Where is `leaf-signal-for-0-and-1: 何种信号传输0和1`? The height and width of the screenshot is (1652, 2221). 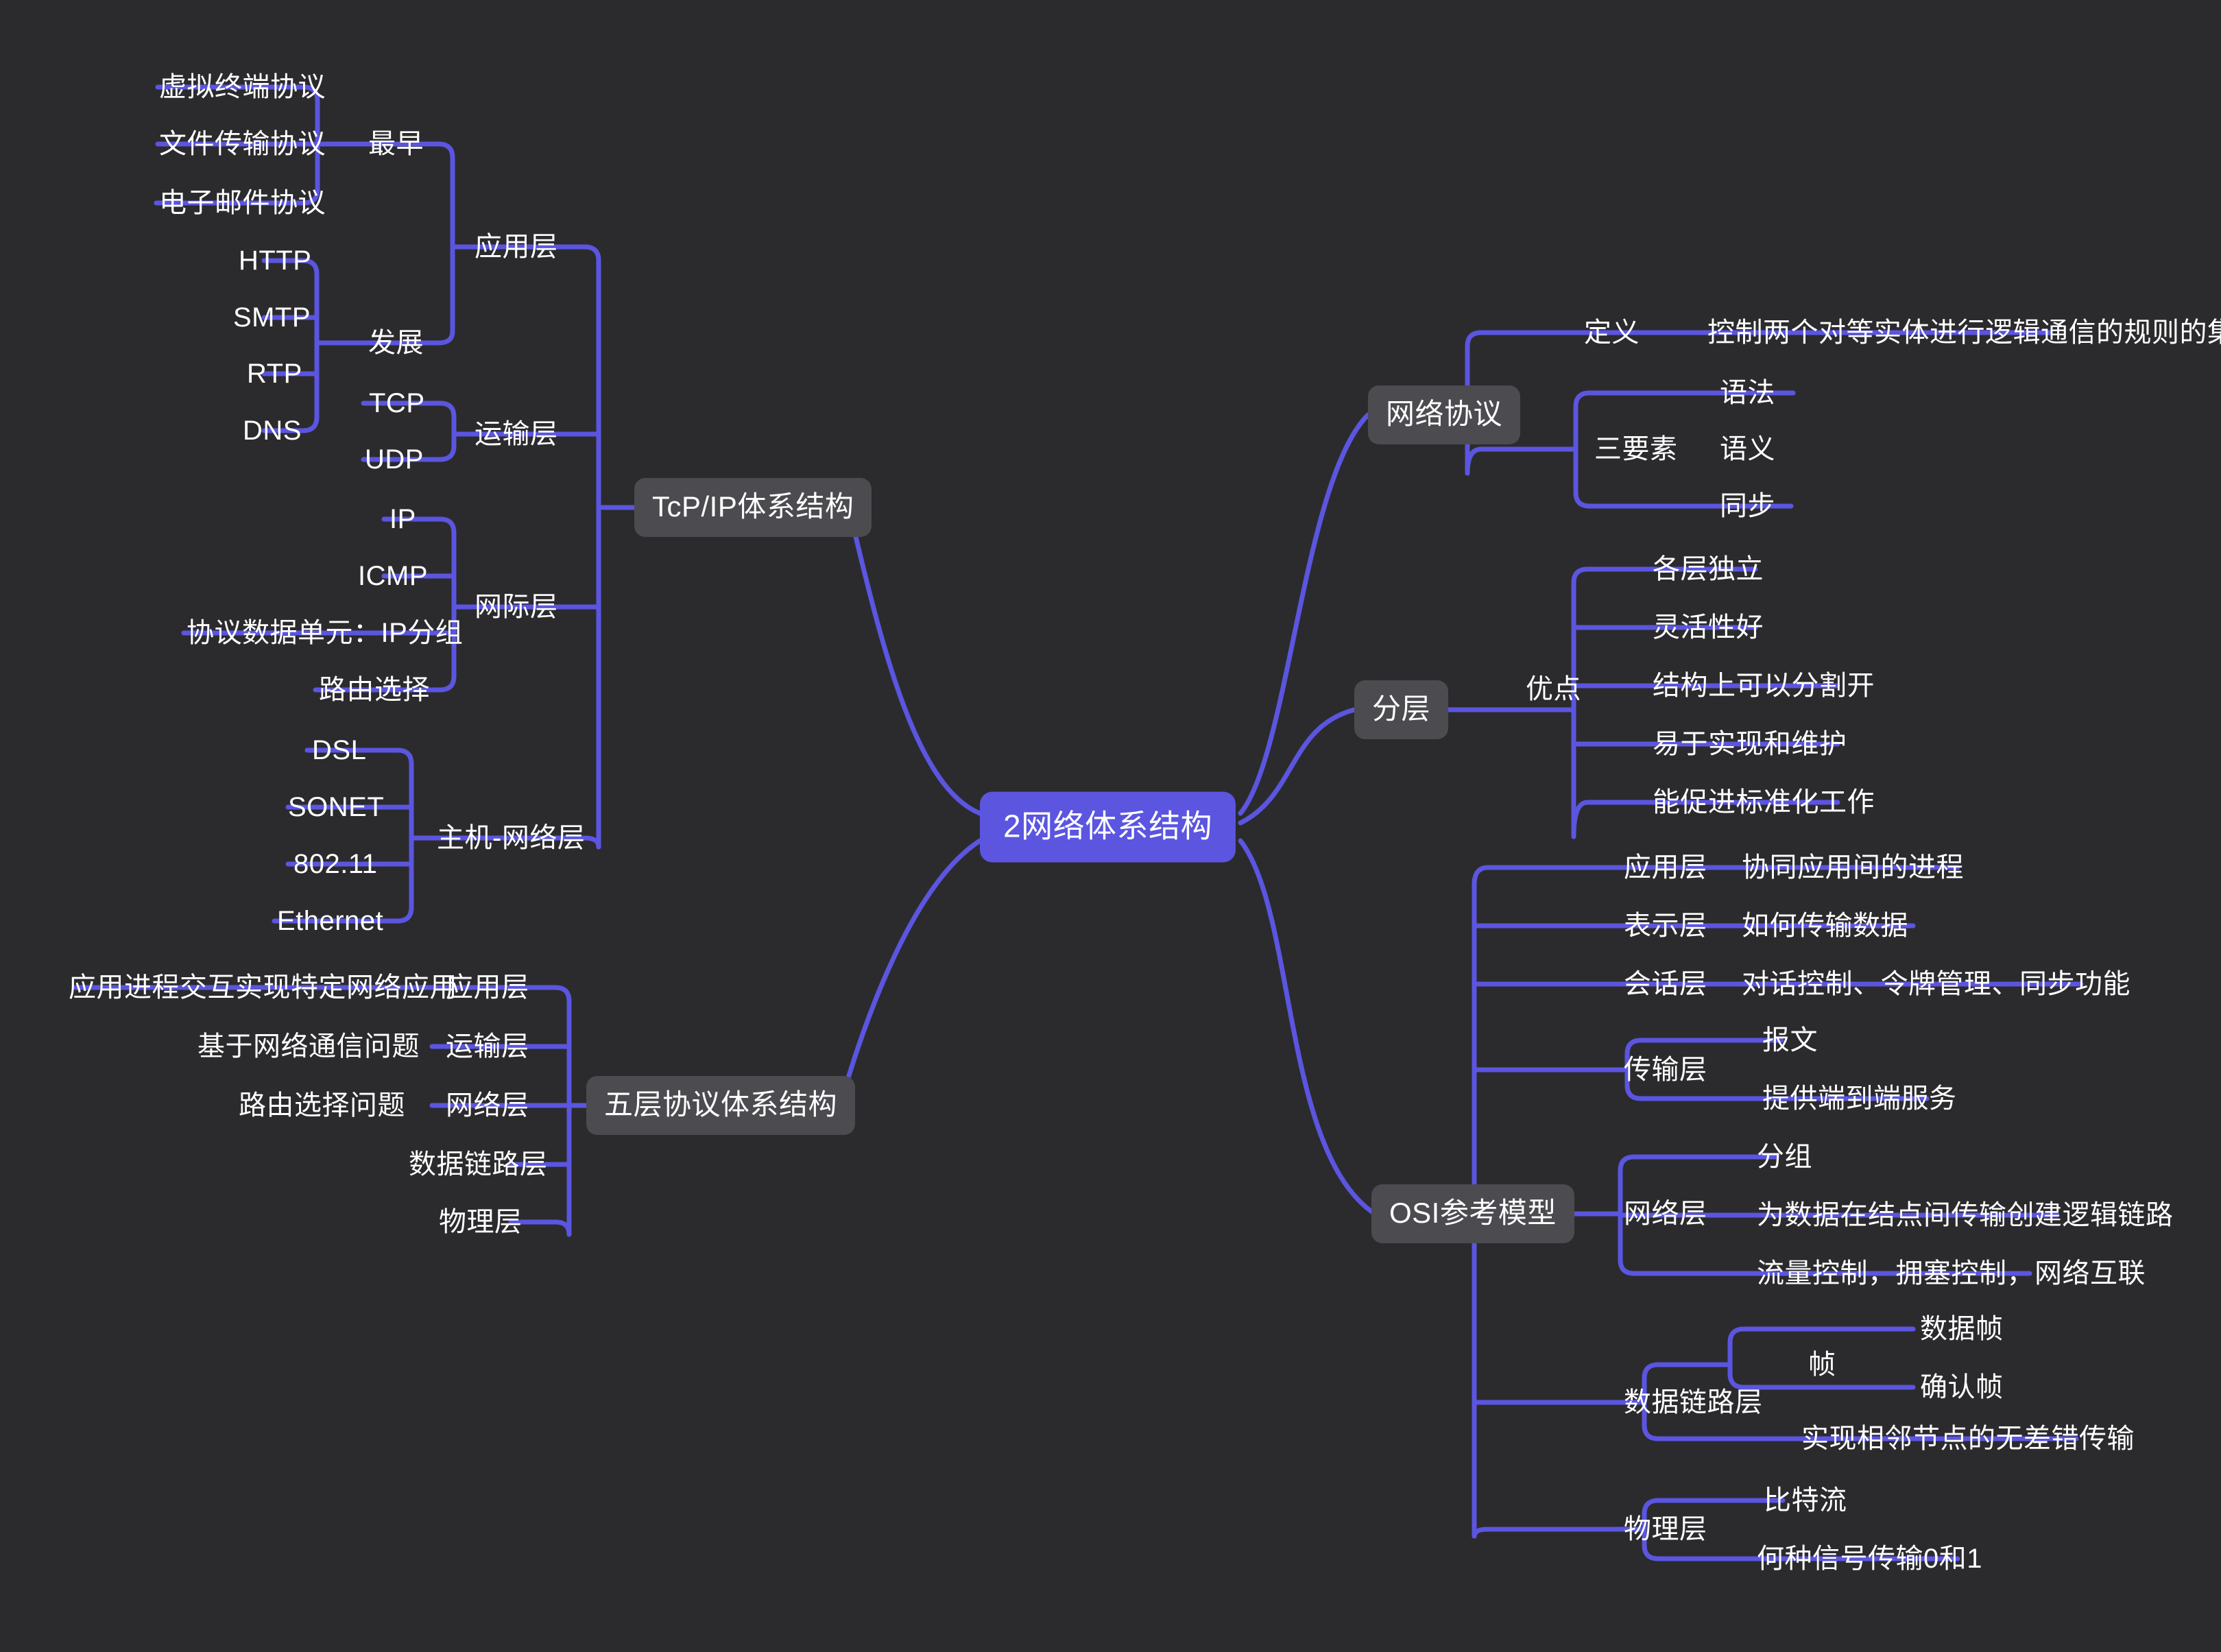
leaf-signal-for-0-and-1: 何种信号传输0和1 is located at coordinates (1869, 1558).